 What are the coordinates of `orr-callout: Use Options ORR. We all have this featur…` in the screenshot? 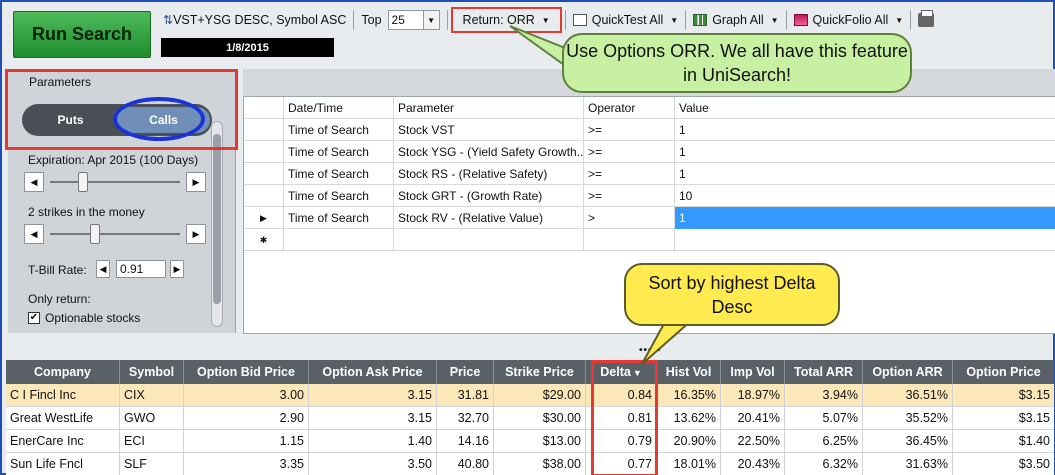 It's located at (737, 63).